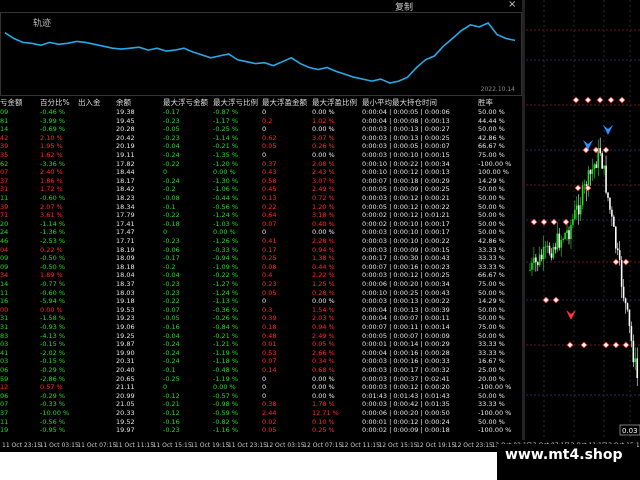 The height and width of the screenshot is (480, 640). What do you see at coordinates (269, 249) in the screenshot?
I see `table-cell: 0.17` at bounding box center [269, 249].